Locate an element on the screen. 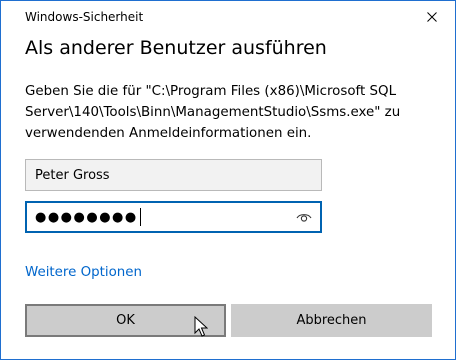 The width and height of the screenshot is (456, 360). dialog-heading: Als anderer Benutzer ausführen is located at coordinates (176, 48).